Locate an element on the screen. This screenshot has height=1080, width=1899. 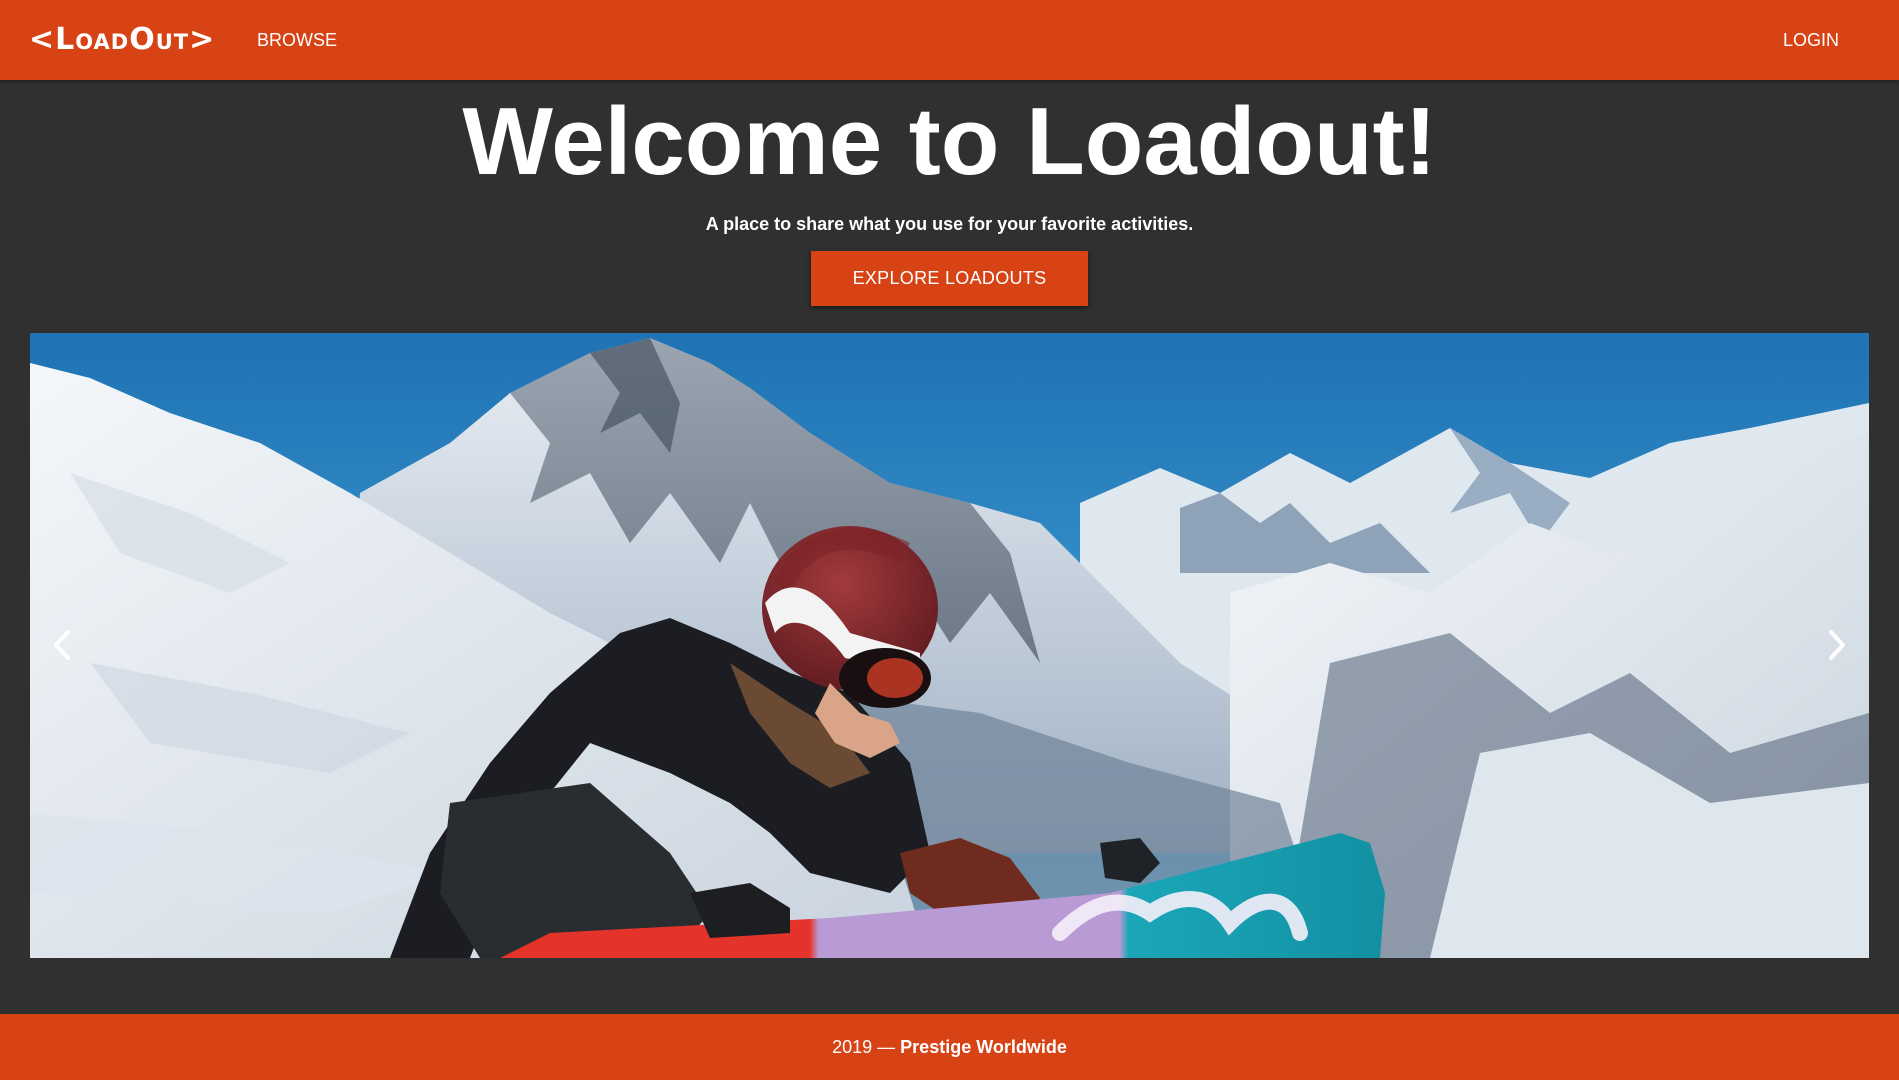
hero-title: Welcome to Loadout! is located at coordinates (949, 141).